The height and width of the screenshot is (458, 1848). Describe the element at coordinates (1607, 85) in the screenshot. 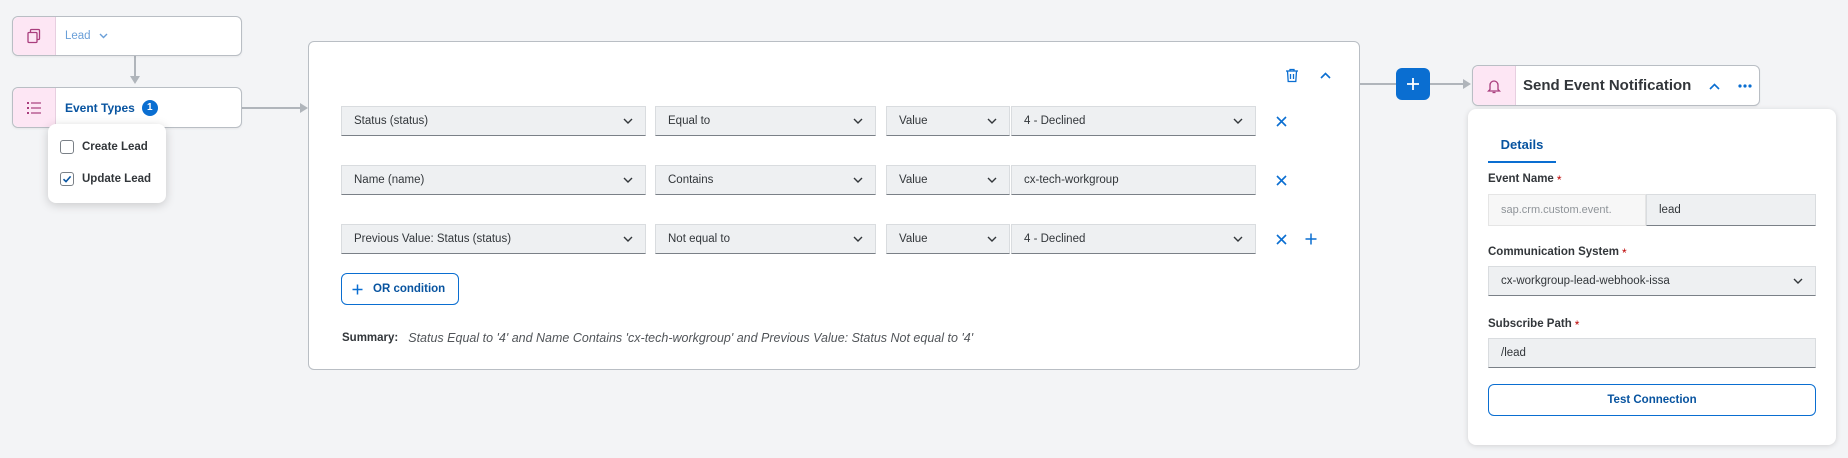

I see `notification-title: Send Event Notification` at that location.